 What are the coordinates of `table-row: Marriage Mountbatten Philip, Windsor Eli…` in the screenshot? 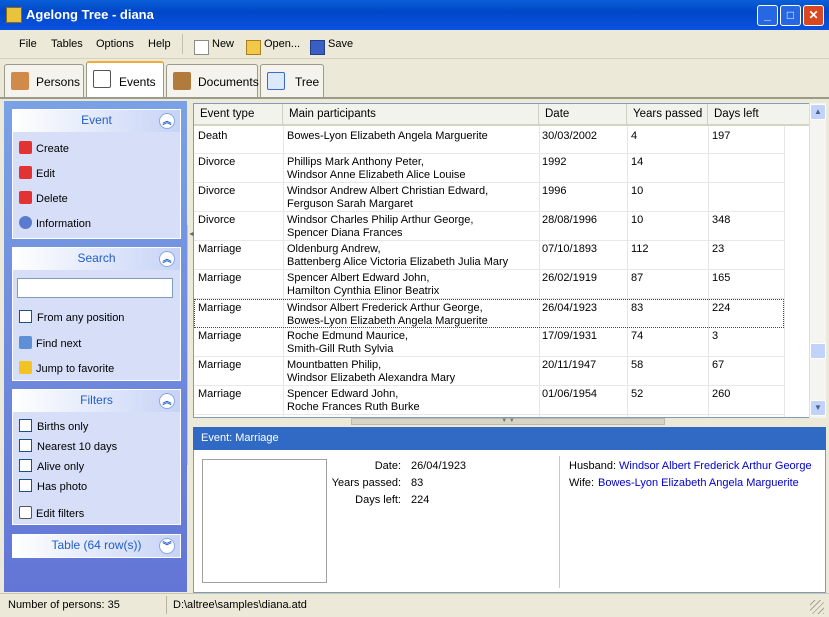 It's located at (489, 371).